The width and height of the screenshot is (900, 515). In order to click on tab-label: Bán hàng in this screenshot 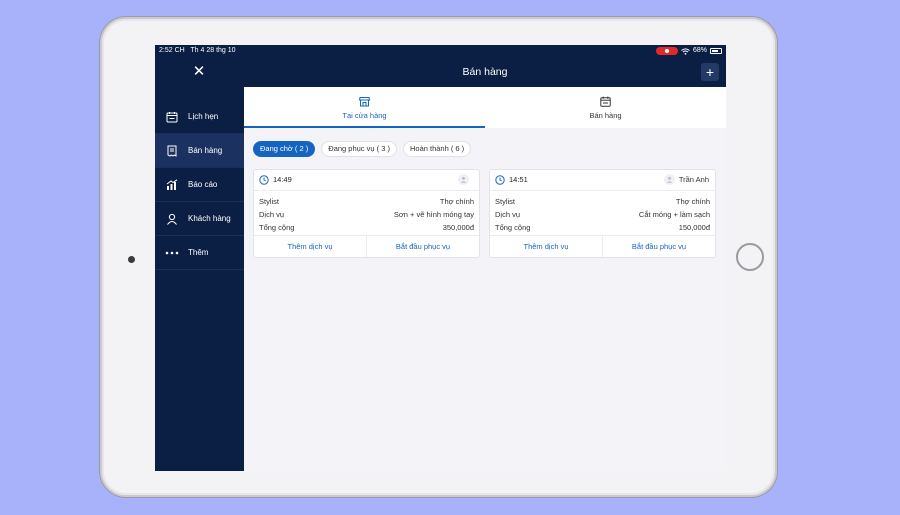, I will do `click(605, 115)`.